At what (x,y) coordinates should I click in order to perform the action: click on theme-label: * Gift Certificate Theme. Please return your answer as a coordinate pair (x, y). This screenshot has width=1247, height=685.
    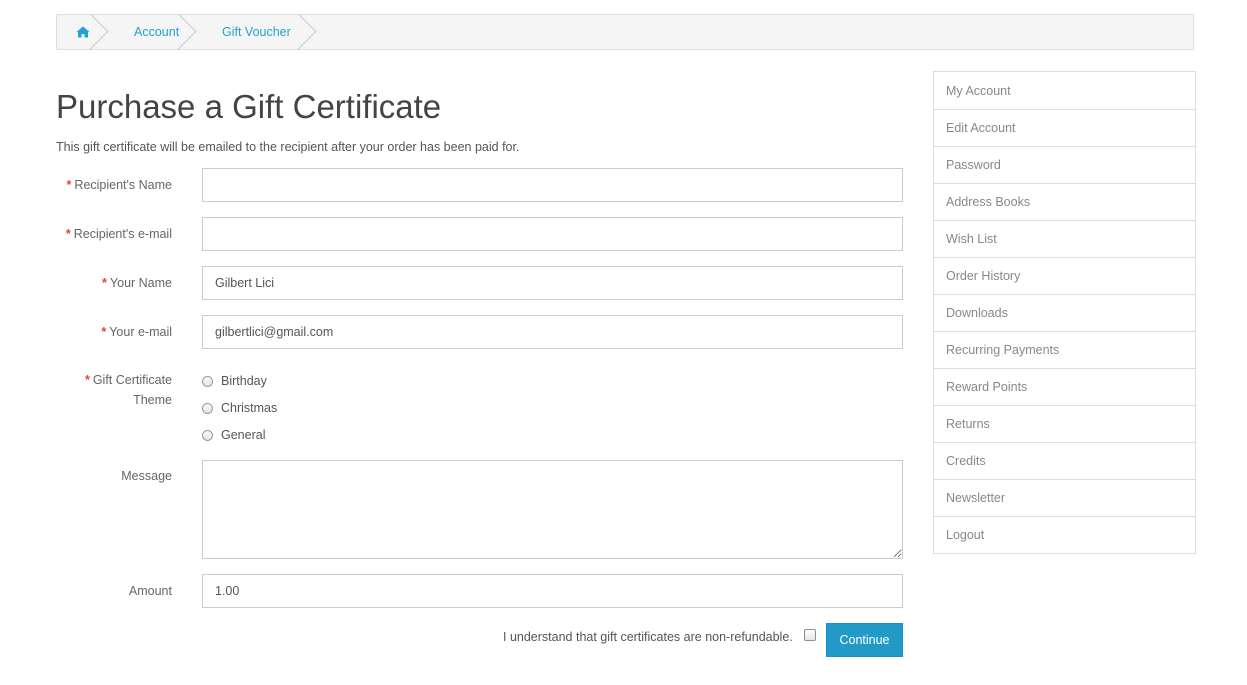
    Looking at the image, I should click on (114, 390).